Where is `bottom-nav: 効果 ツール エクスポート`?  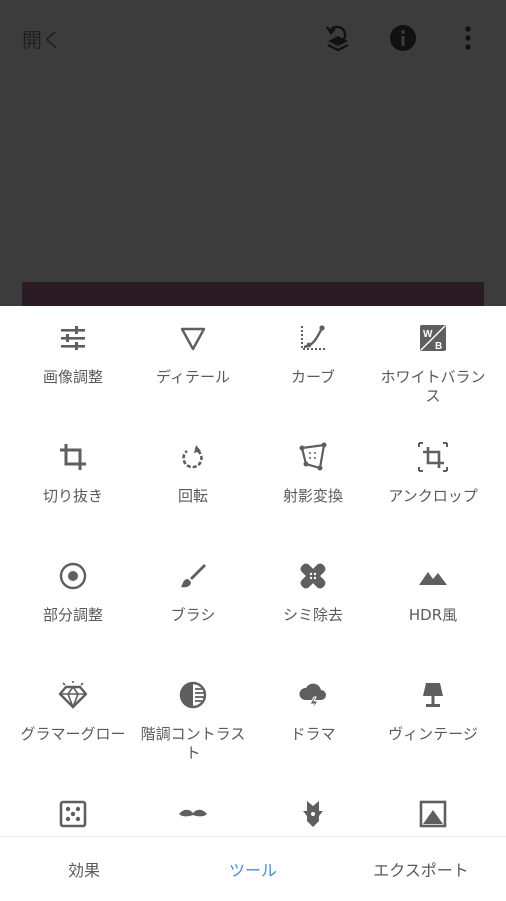 bottom-nav: 効果 ツール エクスポート is located at coordinates (253, 868).